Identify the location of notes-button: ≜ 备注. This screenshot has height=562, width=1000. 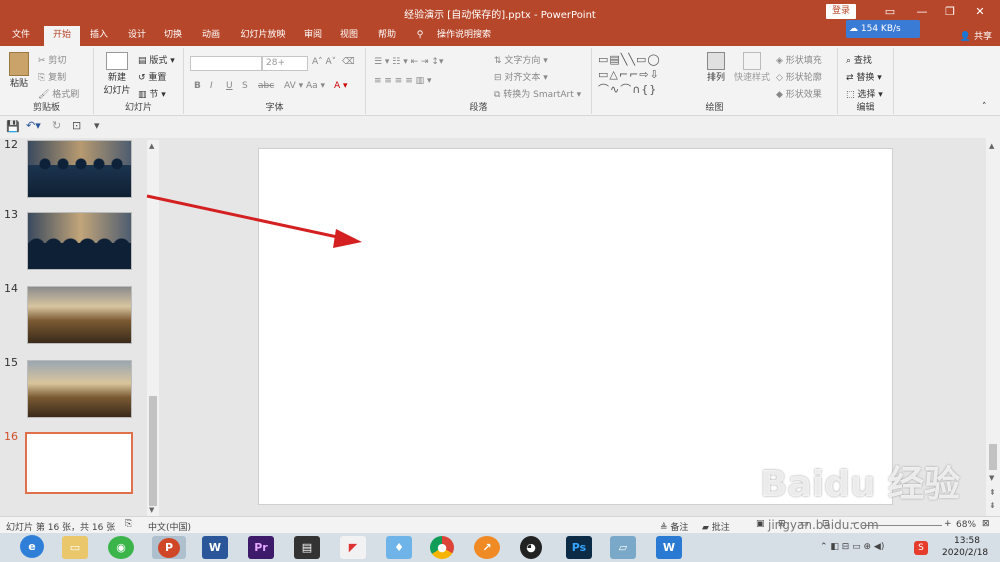
(674, 526).